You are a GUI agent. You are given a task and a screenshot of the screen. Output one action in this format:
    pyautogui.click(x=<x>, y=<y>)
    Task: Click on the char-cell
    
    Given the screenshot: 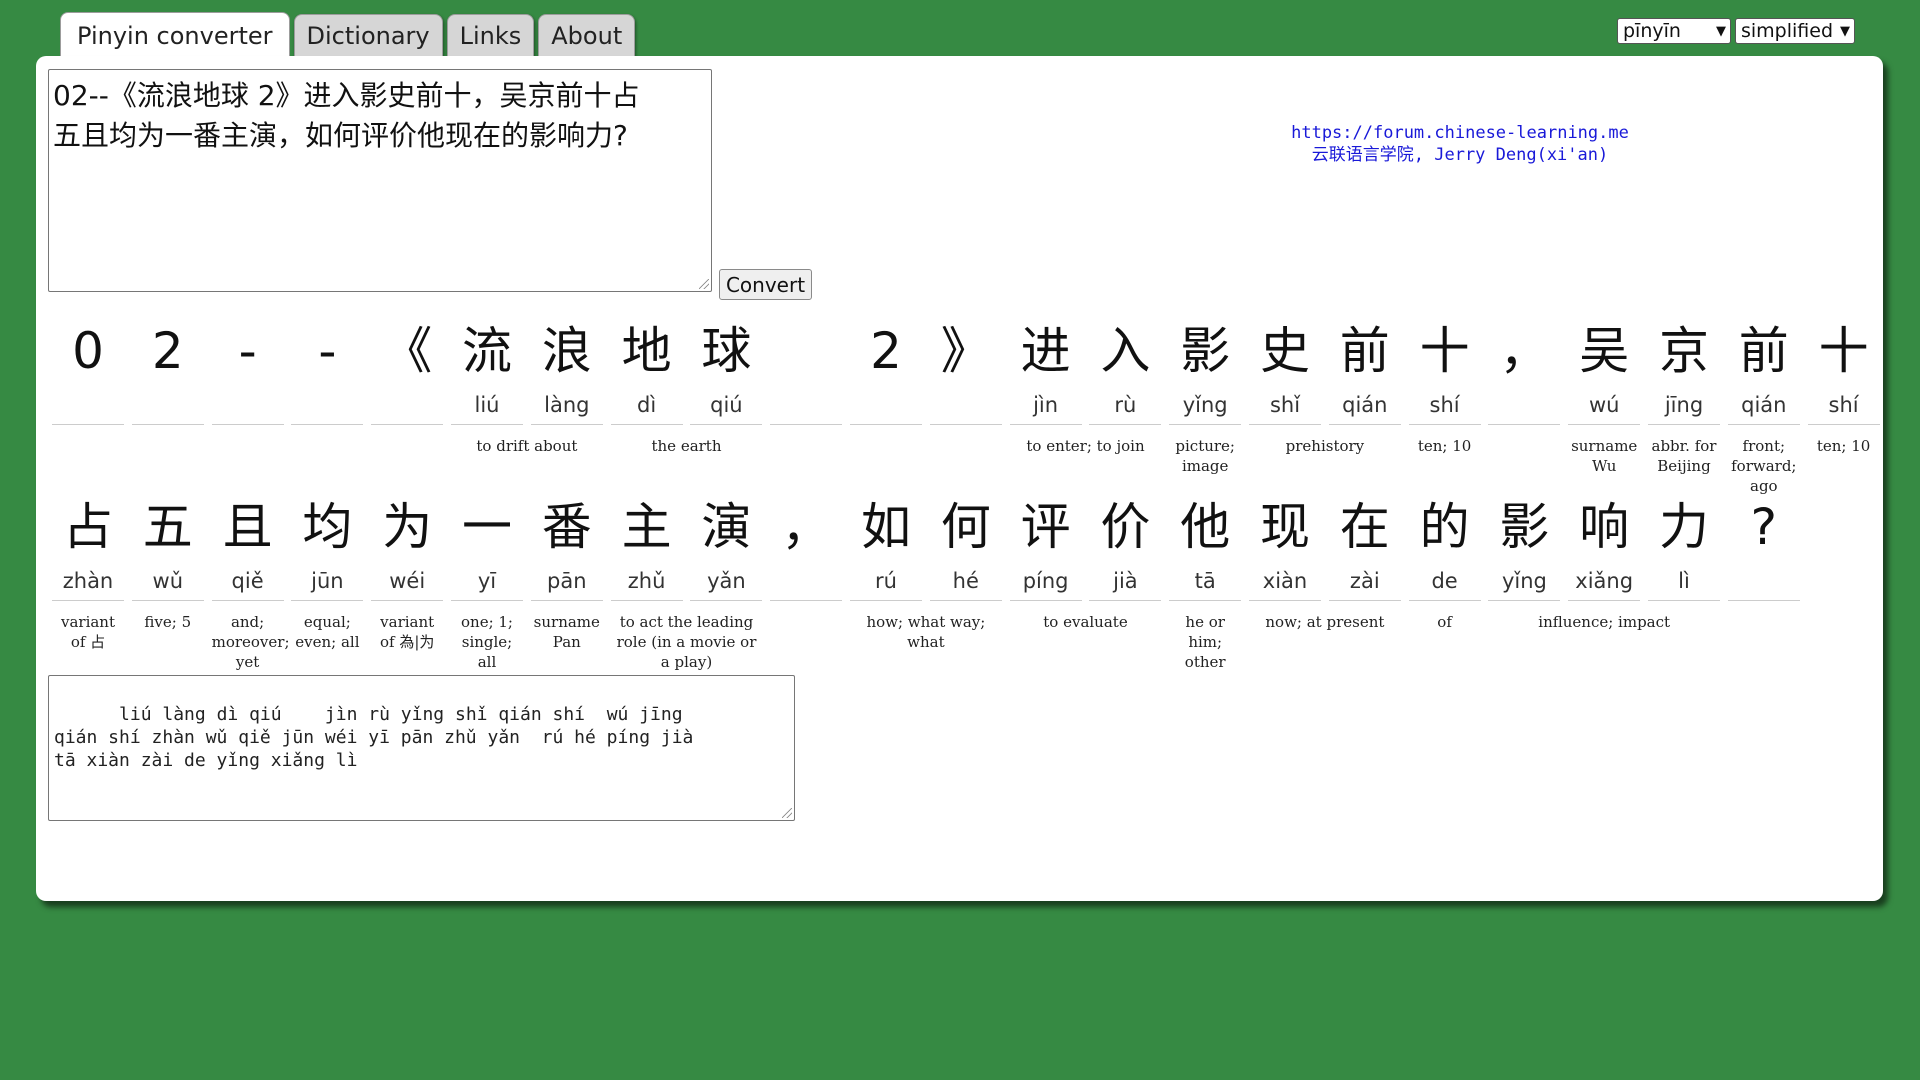 What is the action you would take?
    pyautogui.click(x=806, y=372)
    